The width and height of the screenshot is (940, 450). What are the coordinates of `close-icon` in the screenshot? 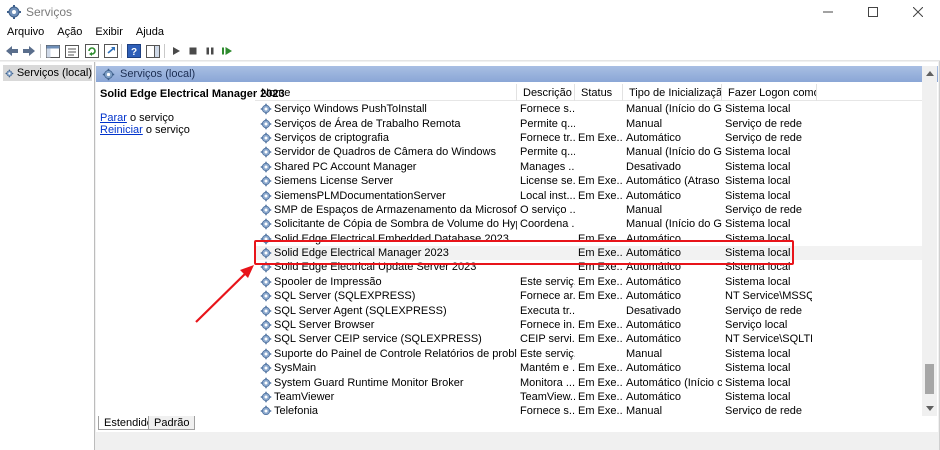 It's located at (917, 12).